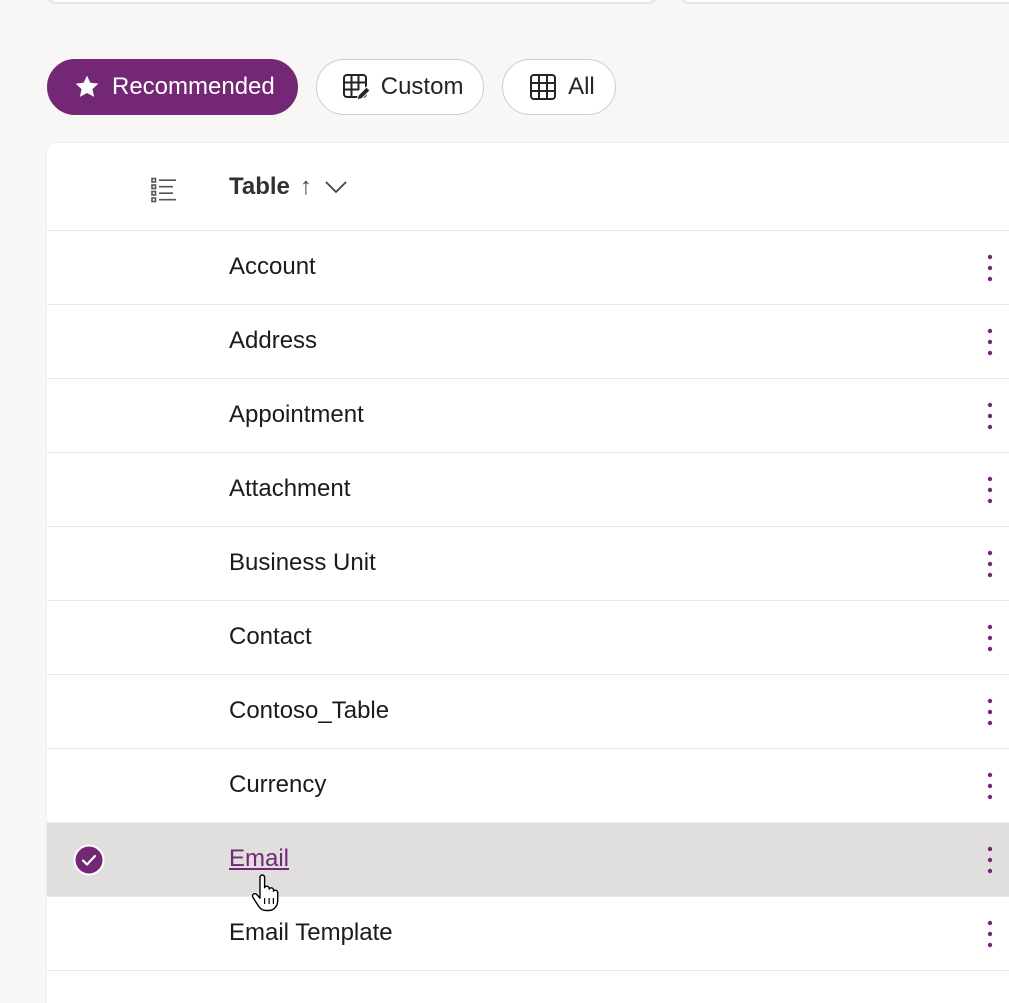 This screenshot has width=1009, height=1003. What do you see at coordinates (528, 564) in the screenshot?
I see `table-row: Business Unit` at bounding box center [528, 564].